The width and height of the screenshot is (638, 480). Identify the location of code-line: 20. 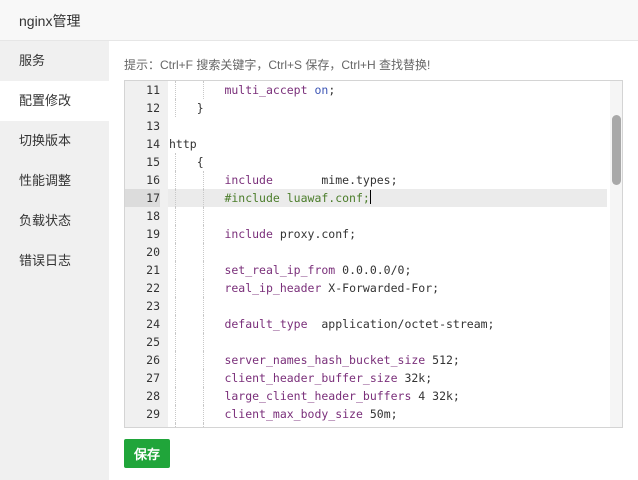
(373, 252).